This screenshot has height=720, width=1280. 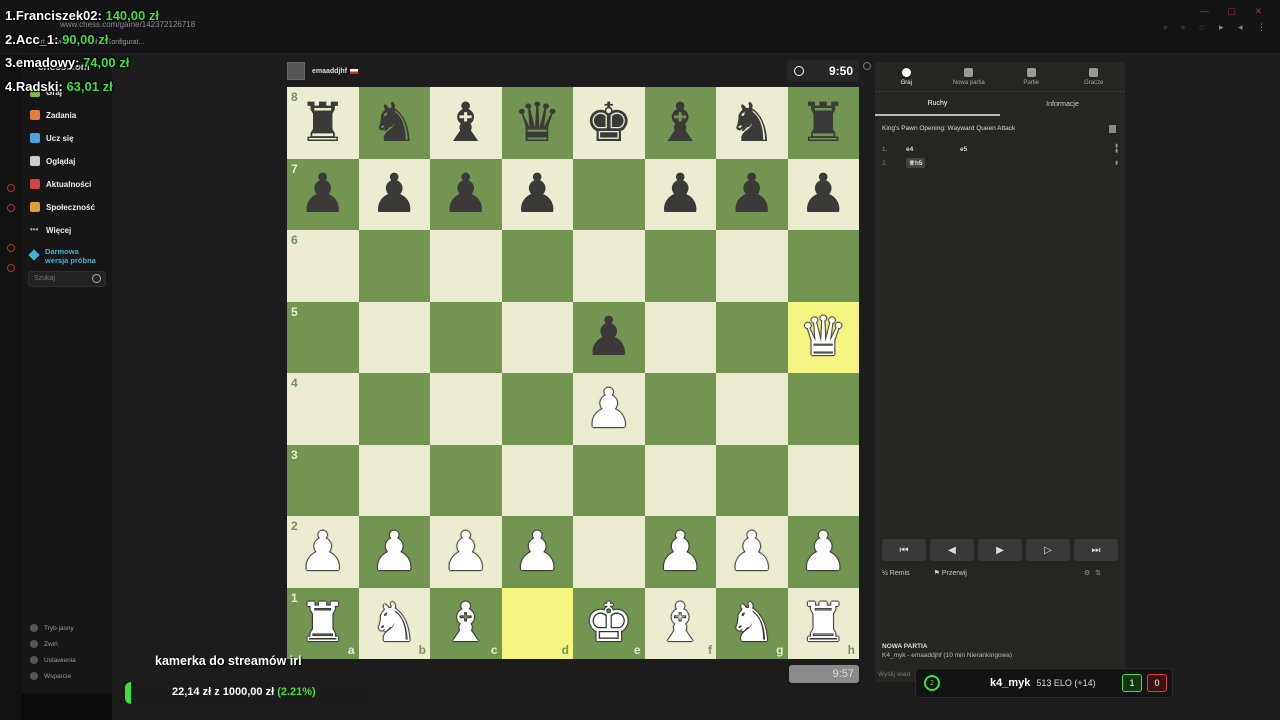 I want to click on square-c2: ♟, so click(x=466, y=552).